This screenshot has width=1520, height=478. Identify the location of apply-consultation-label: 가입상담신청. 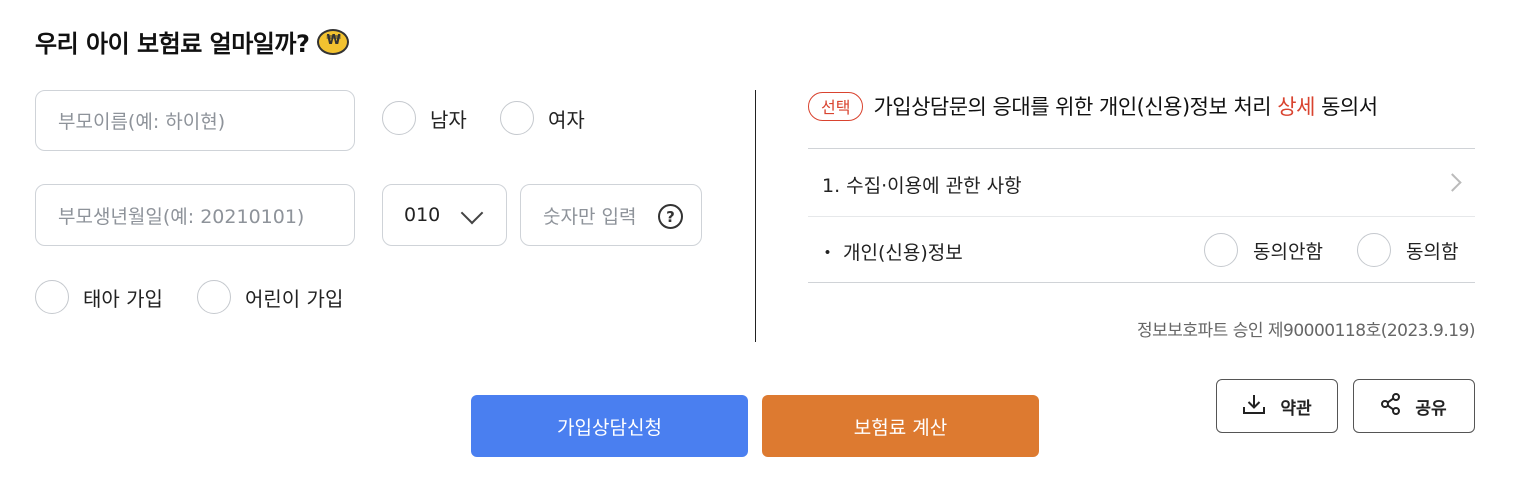
(609, 427).